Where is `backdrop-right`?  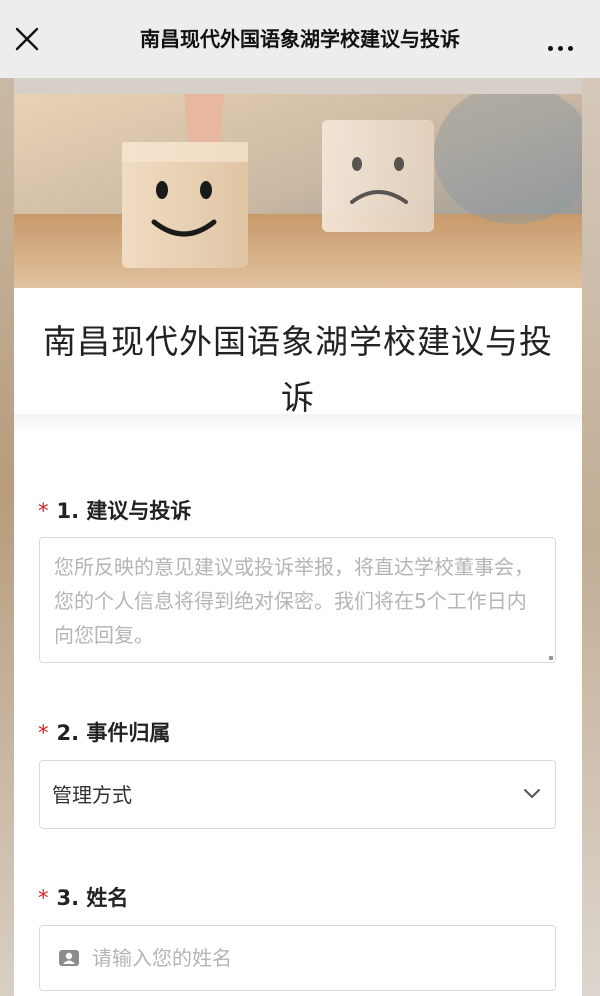
backdrop-right is located at coordinates (591, 537).